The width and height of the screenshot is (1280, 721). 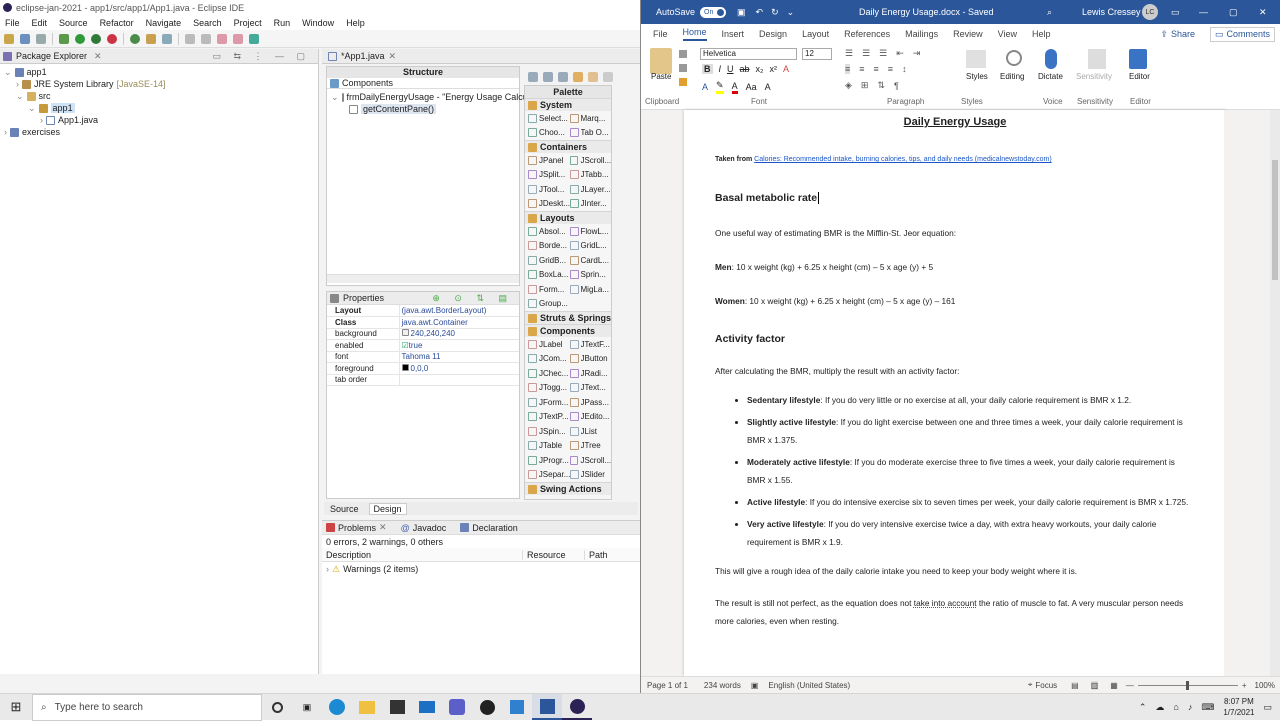 What do you see at coordinates (427, 707) in the screenshot?
I see `mail-icon` at bounding box center [427, 707].